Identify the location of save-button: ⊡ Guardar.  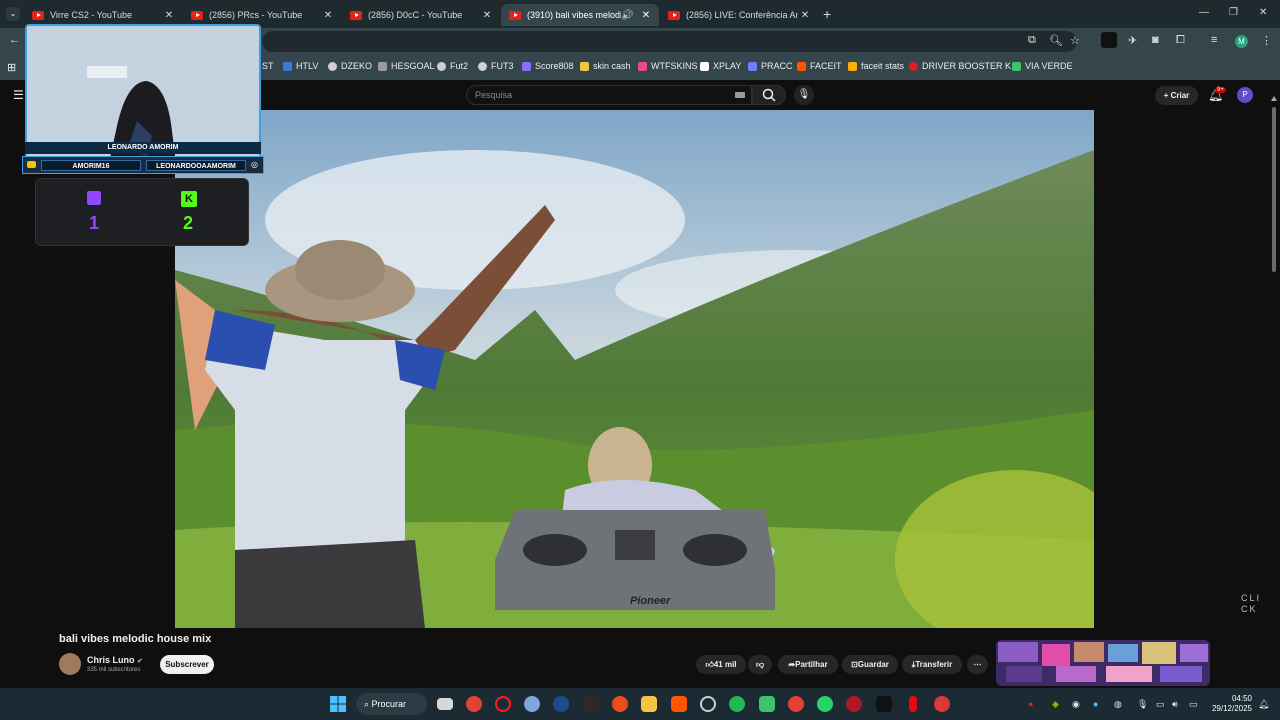
(870, 664).